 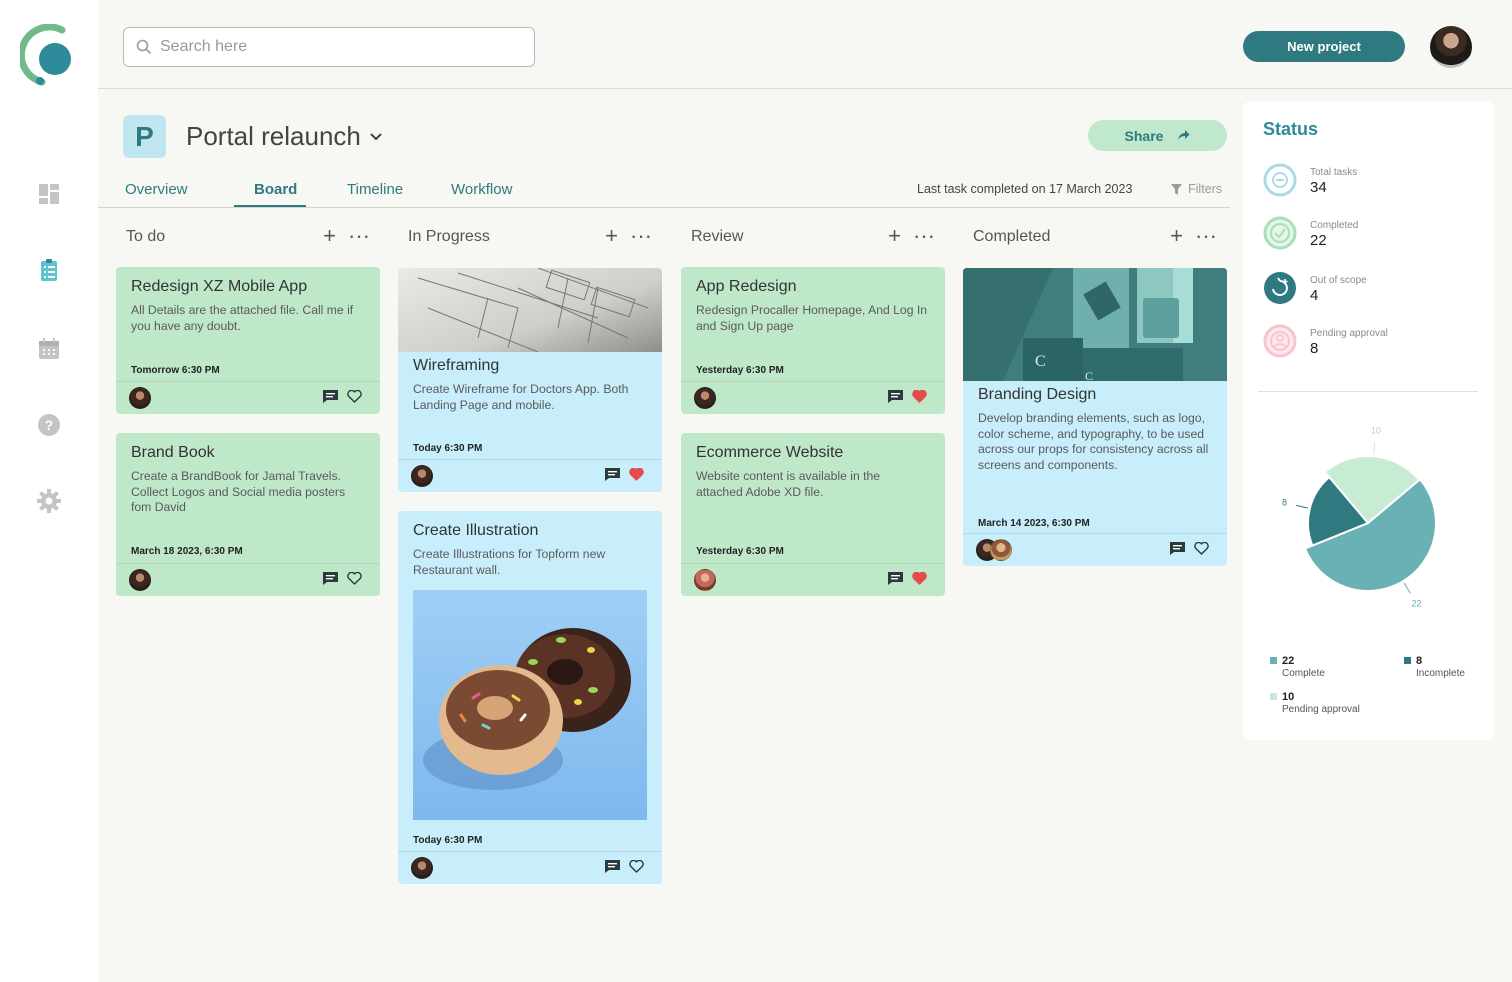 What do you see at coordinates (1205, 189) in the screenshot?
I see `filters-label: Filters` at bounding box center [1205, 189].